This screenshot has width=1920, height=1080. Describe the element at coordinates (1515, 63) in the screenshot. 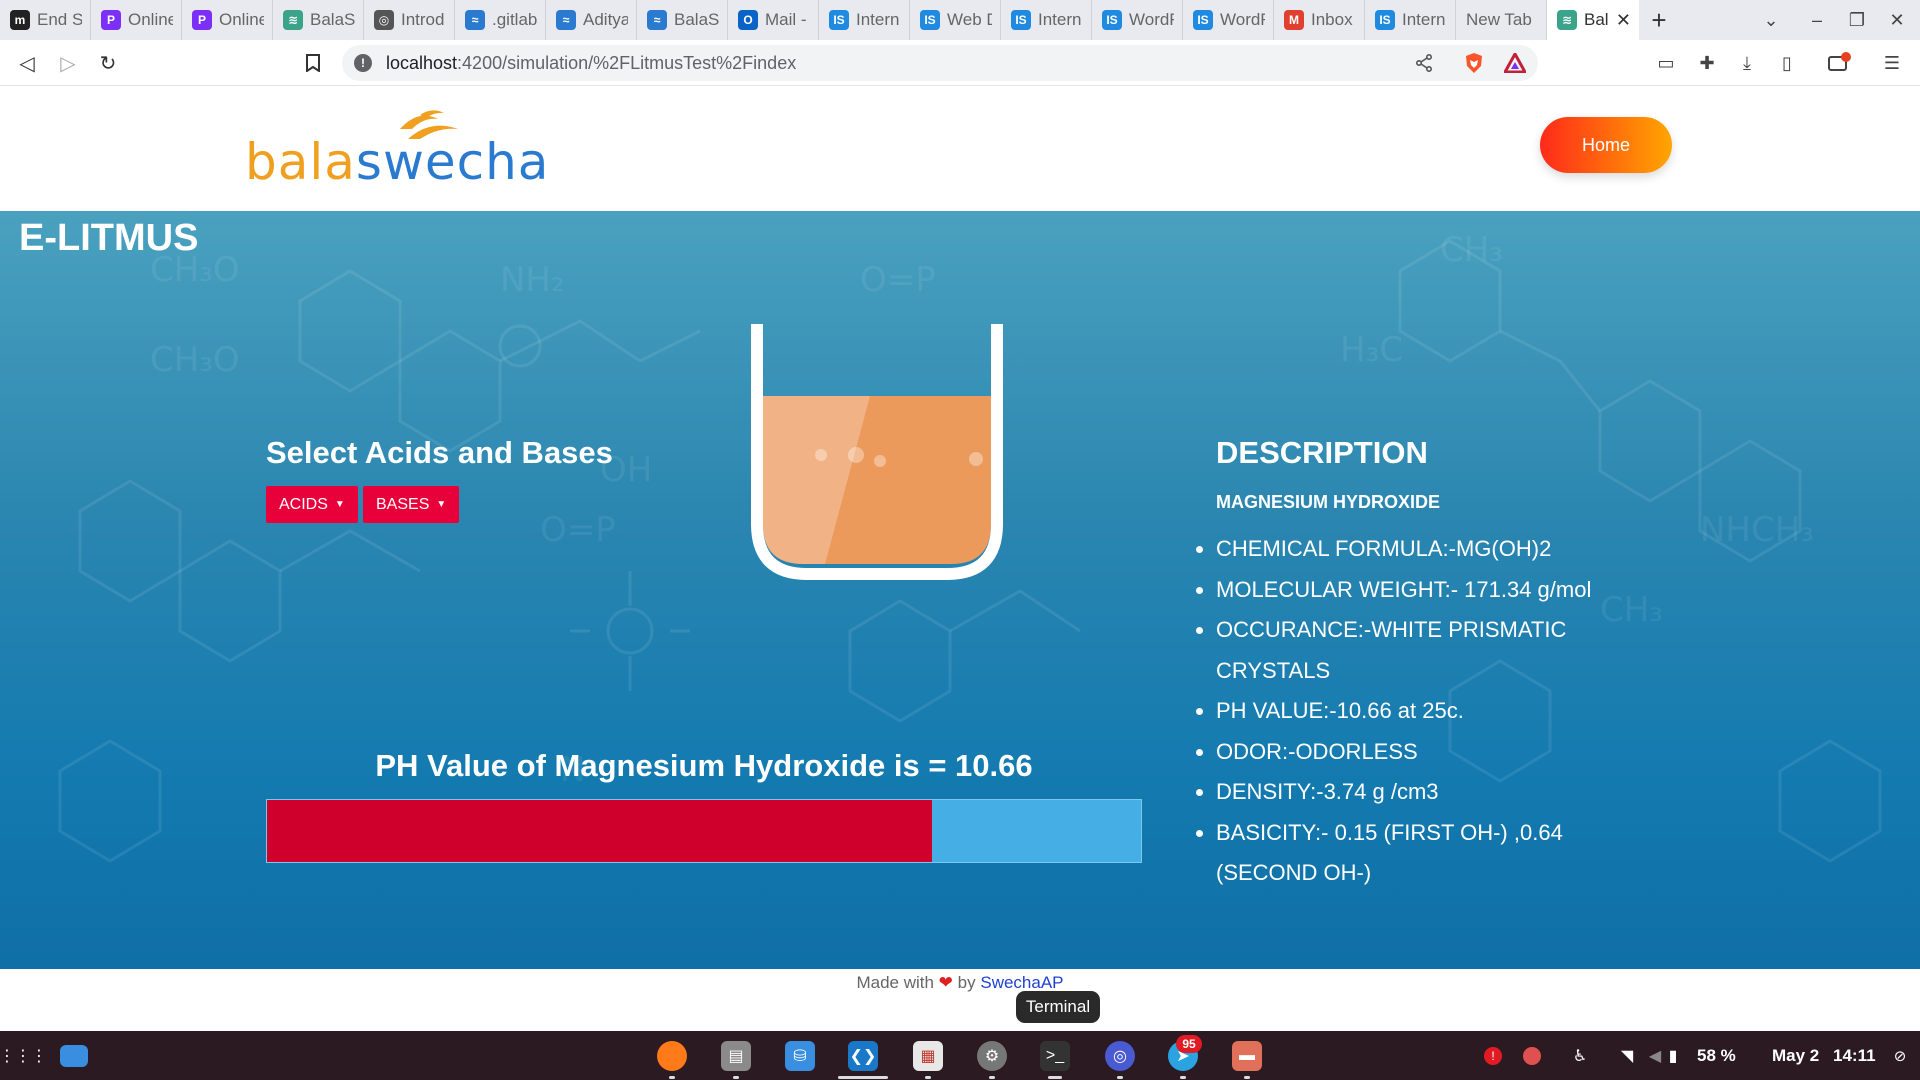

I see `brave-rewards-icon` at that location.